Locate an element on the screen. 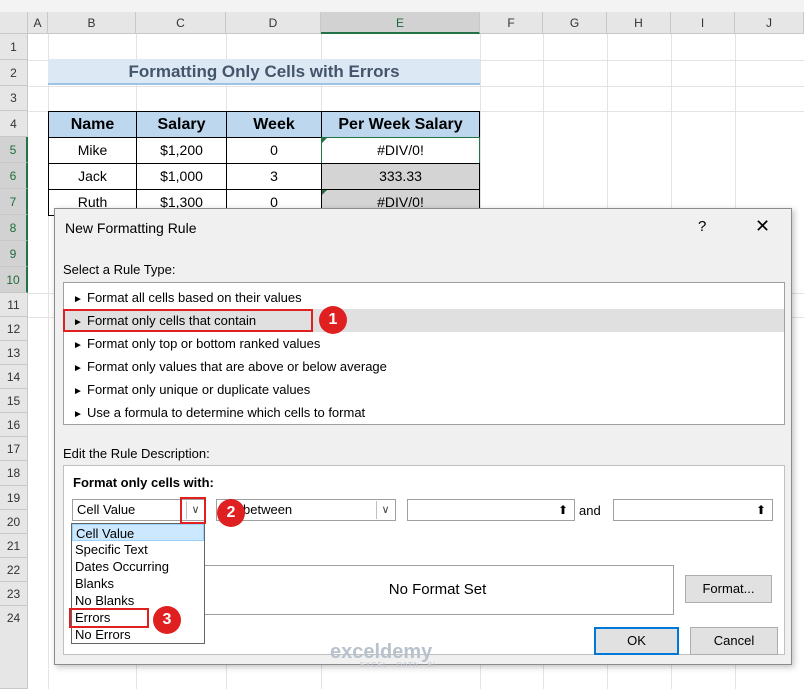  callout-badge: 3 is located at coordinates (167, 620).